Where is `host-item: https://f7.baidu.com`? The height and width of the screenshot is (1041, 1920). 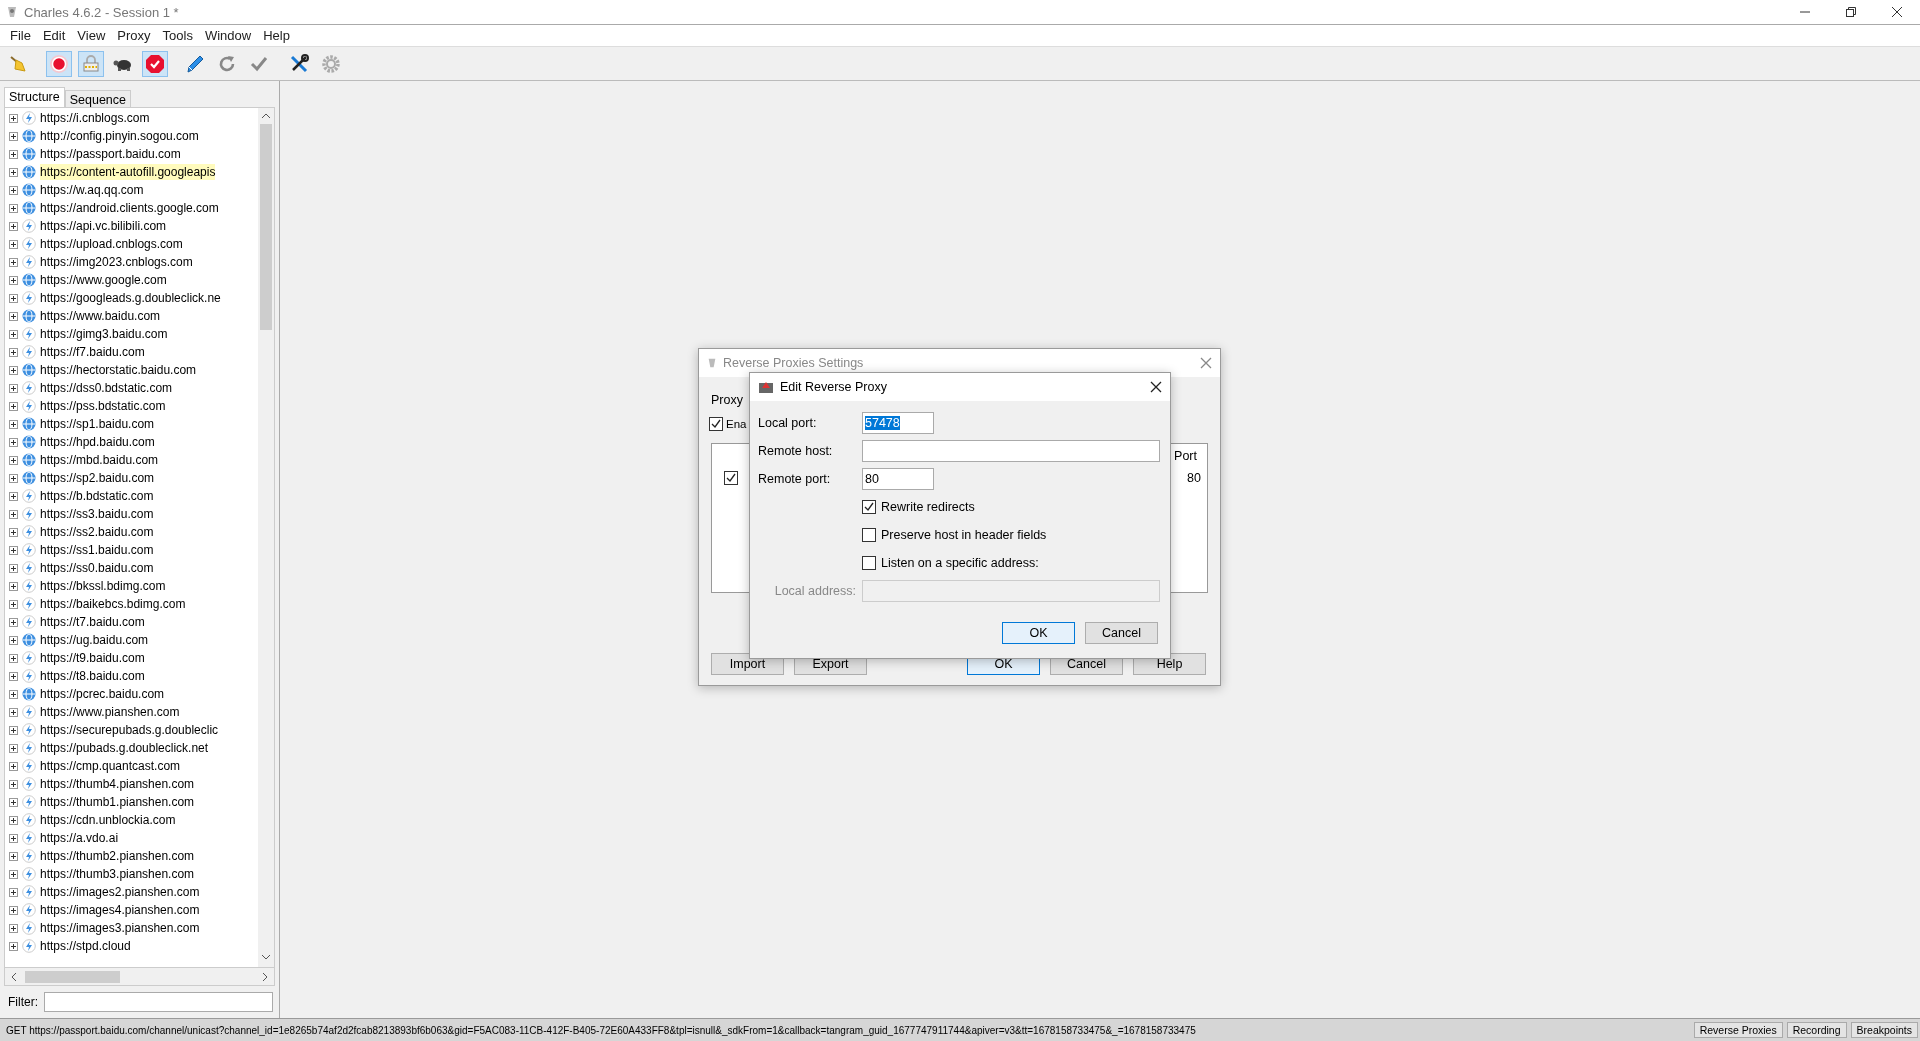
host-item: https://f7.baidu.com is located at coordinates (92, 352).